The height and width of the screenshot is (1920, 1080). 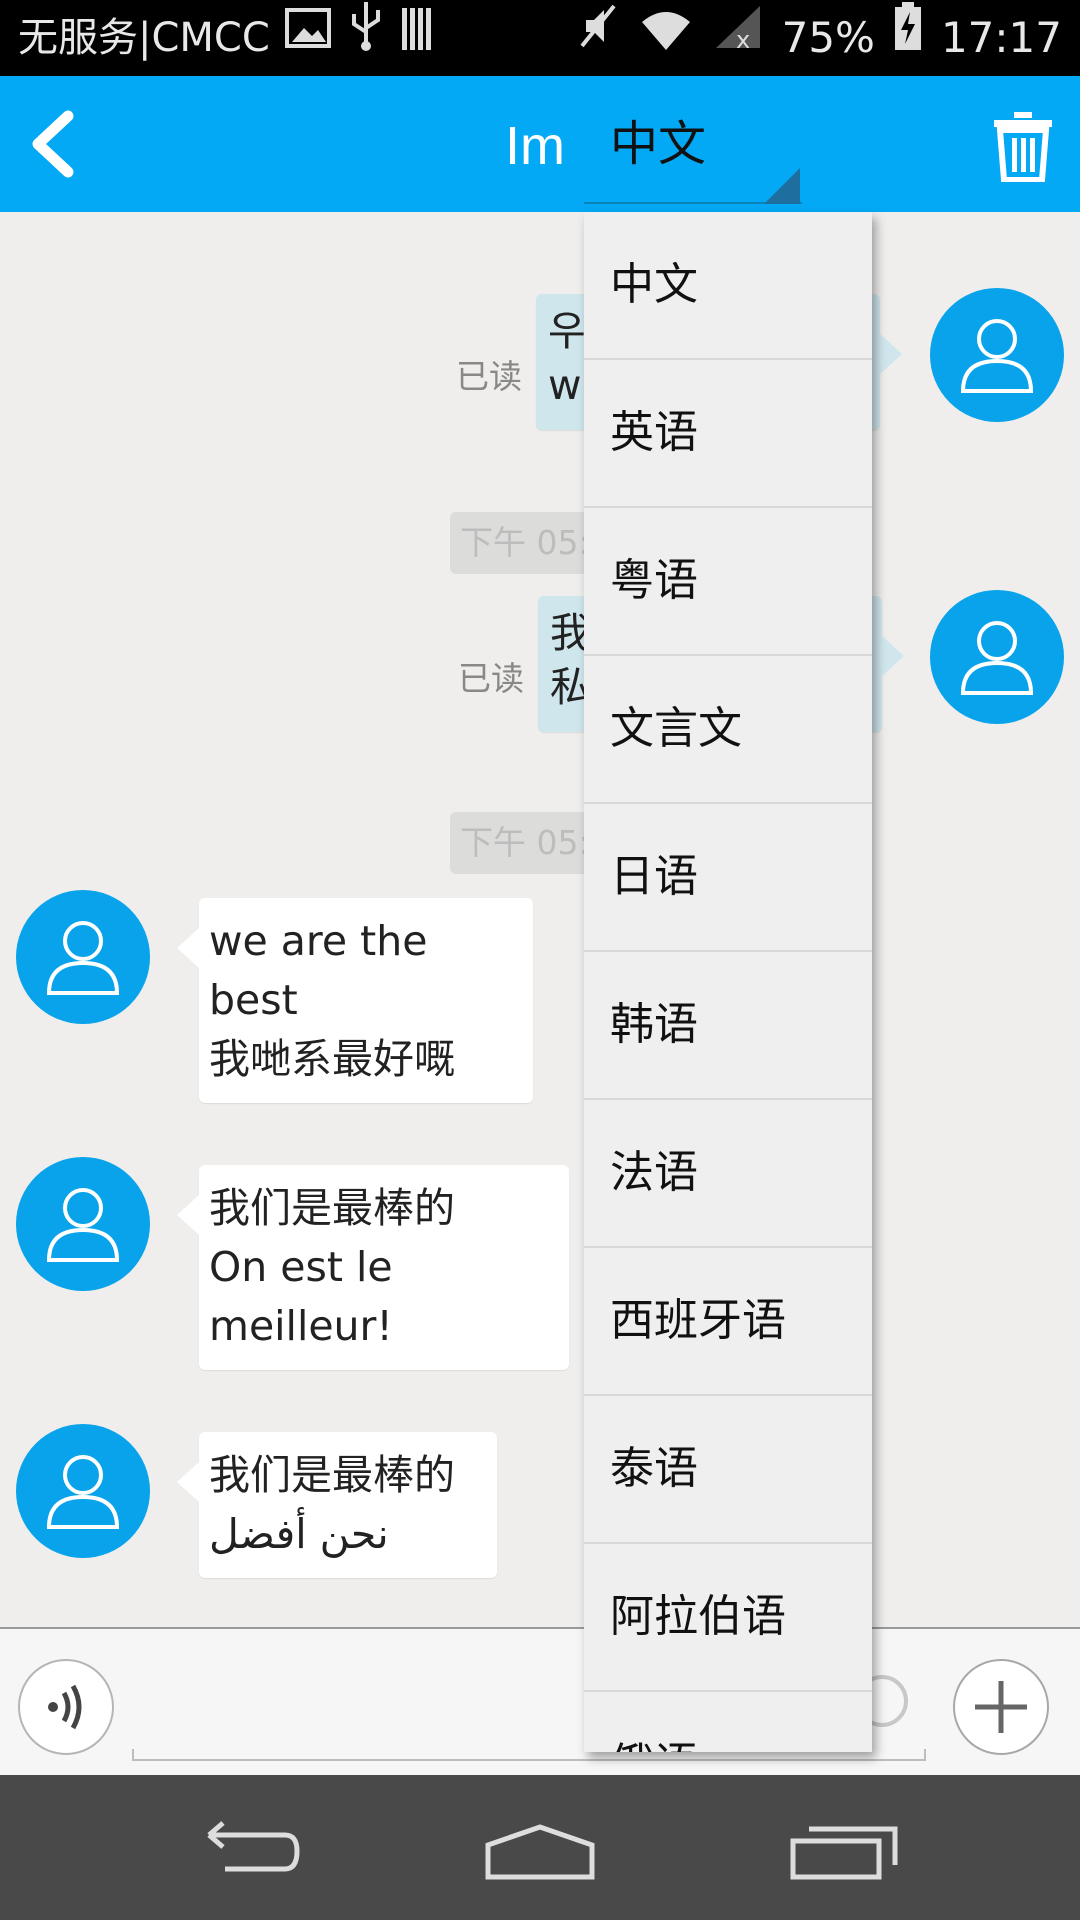 I want to click on battery-charging-icon, so click(x=908, y=38).